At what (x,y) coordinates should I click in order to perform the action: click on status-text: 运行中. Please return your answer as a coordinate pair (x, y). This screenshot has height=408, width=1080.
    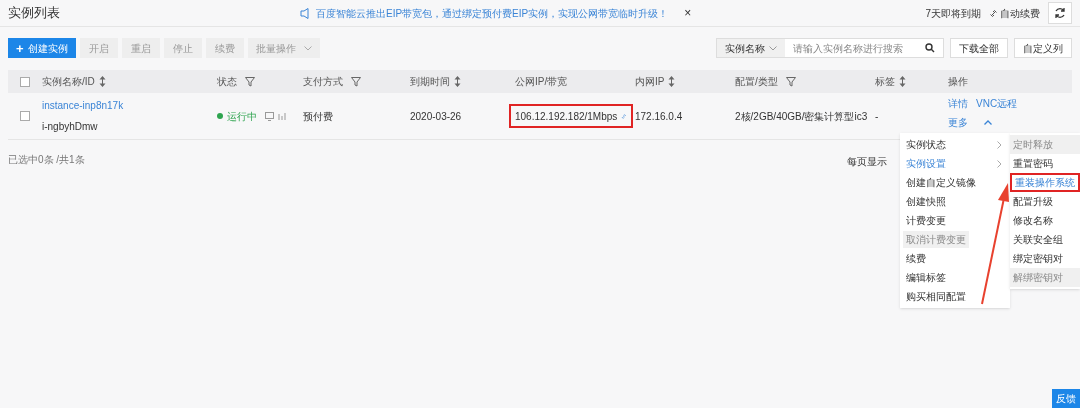
    Looking at the image, I should click on (242, 116).